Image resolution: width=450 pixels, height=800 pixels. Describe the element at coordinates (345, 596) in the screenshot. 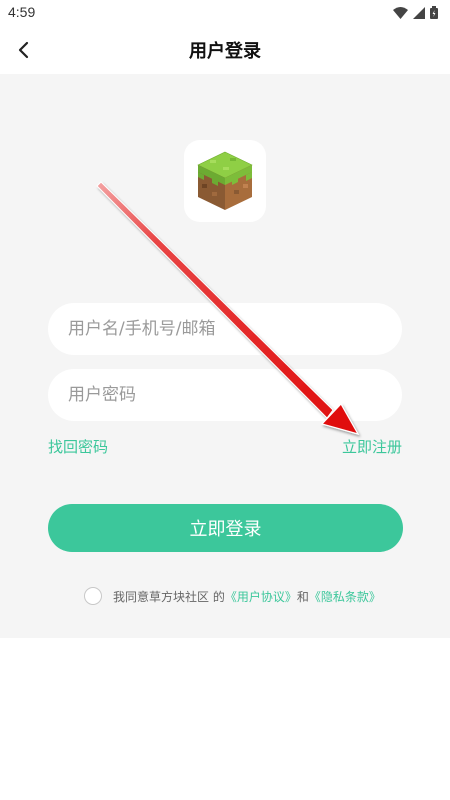

I see `privacy-policy-link: 《隐私条款》` at that location.